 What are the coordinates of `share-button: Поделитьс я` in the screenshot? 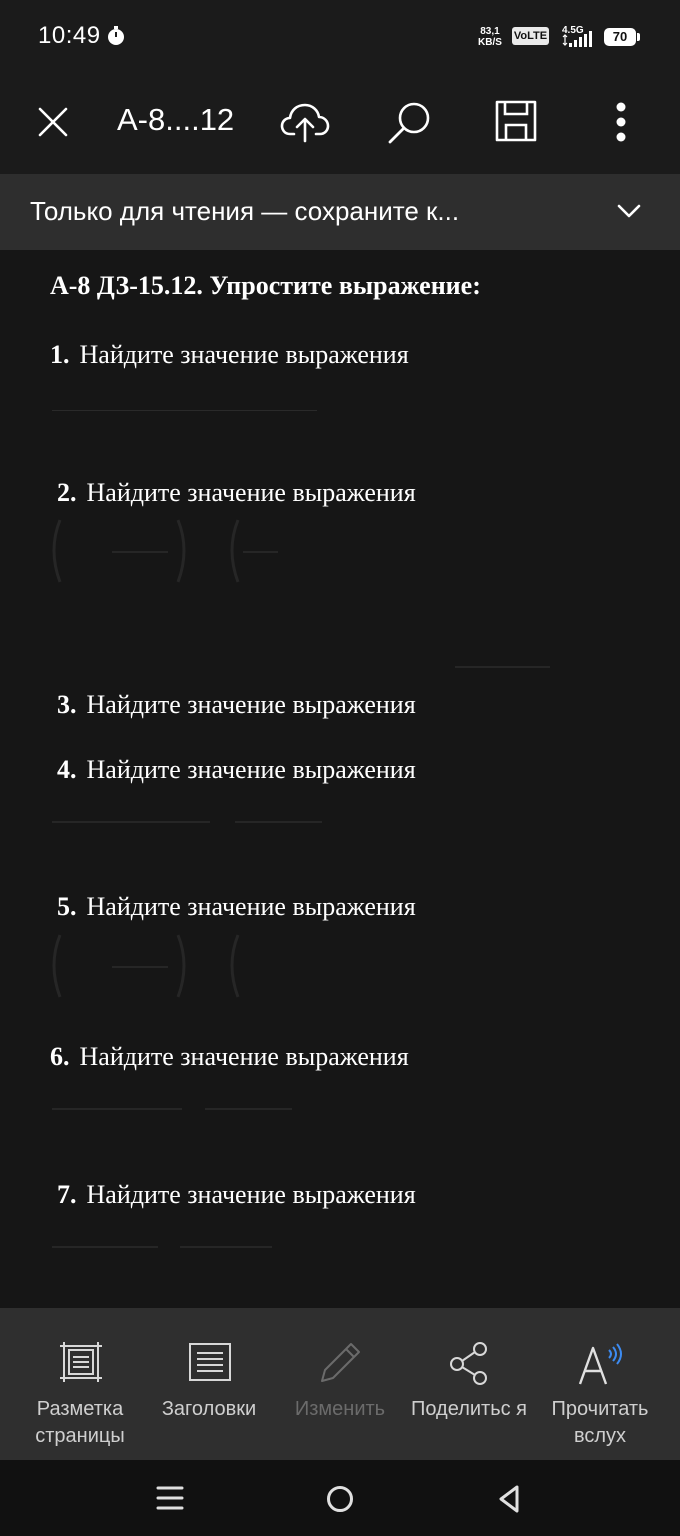 It's located at (469, 1395).